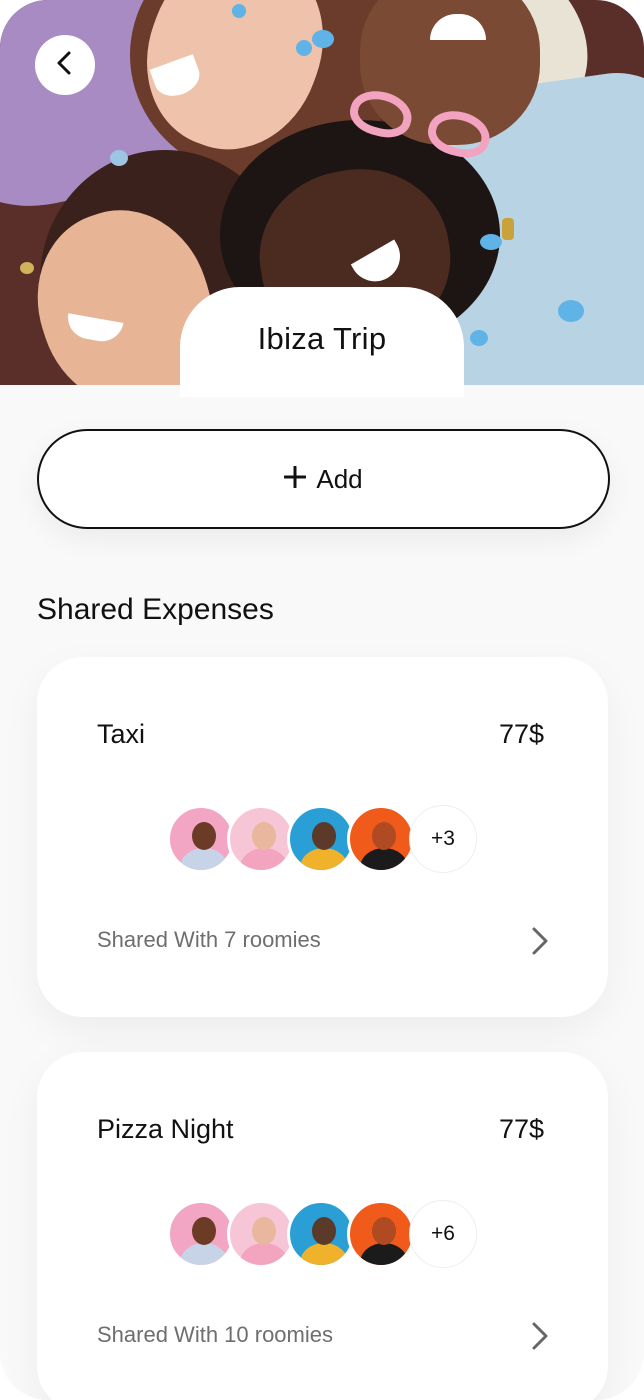 The height and width of the screenshot is (1400, 644). I want to click on chevron-left-icon, so click(65, 65).